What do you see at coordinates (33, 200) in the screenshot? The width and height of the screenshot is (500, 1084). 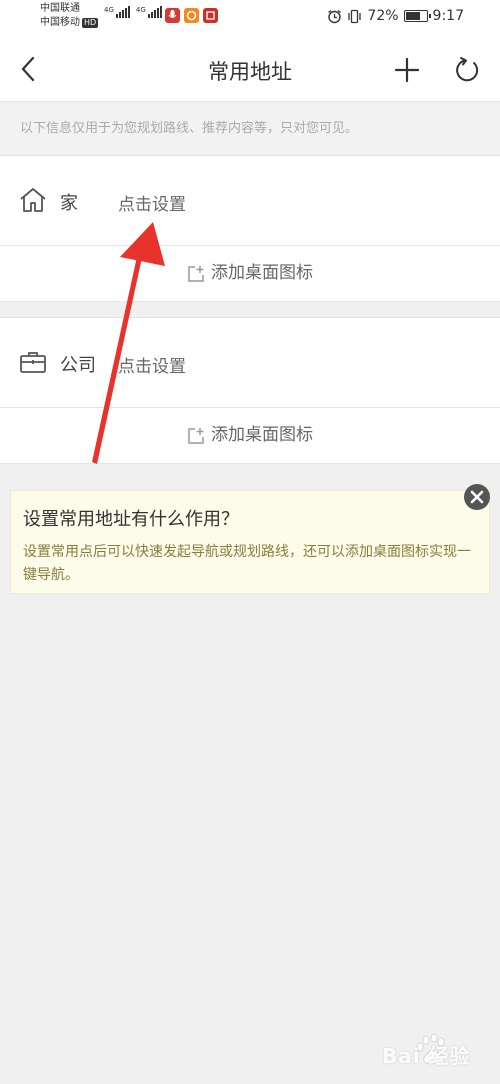 I see `home-icon` at bounding box center [33, 200].